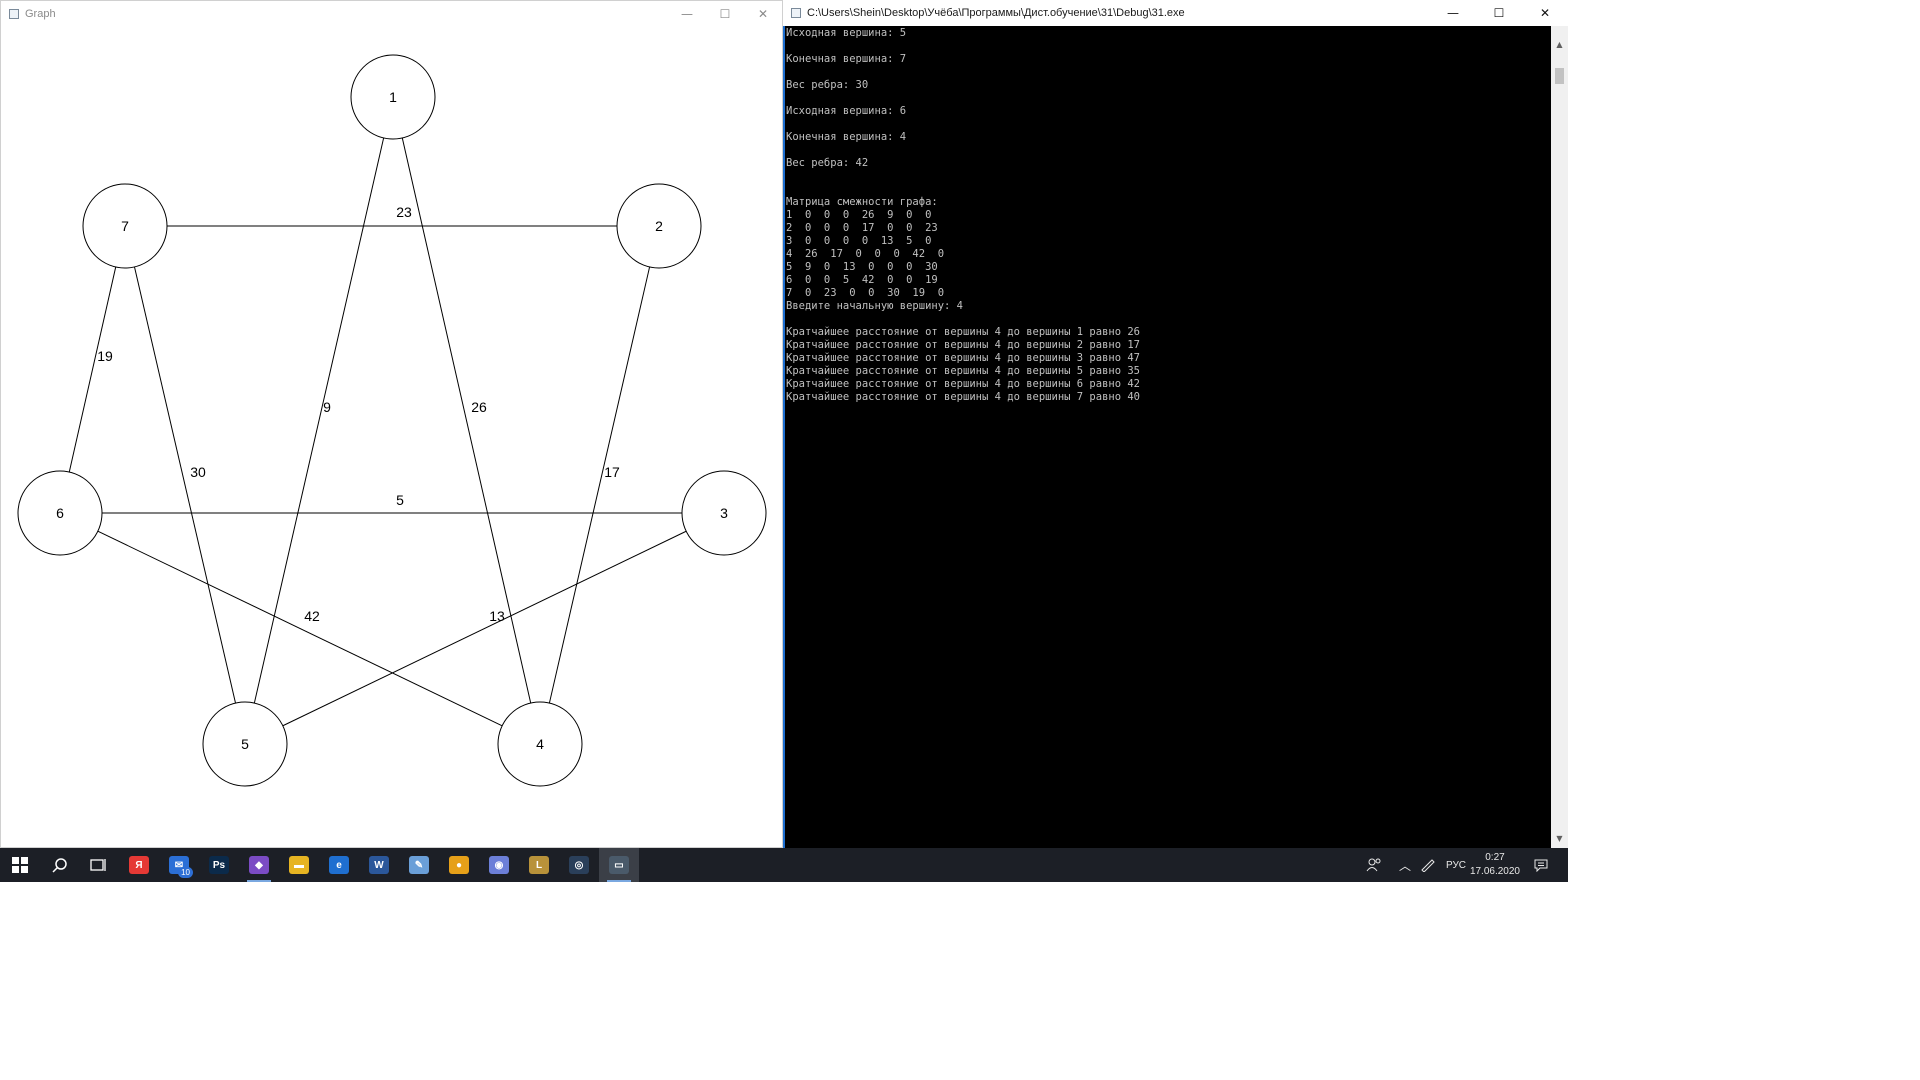 The width and height of the screenshot is (1920, 1080). Describe the element at coordinates (725, 14) in the screenshot. I see `graph-maximize-button: ☐` at that location.